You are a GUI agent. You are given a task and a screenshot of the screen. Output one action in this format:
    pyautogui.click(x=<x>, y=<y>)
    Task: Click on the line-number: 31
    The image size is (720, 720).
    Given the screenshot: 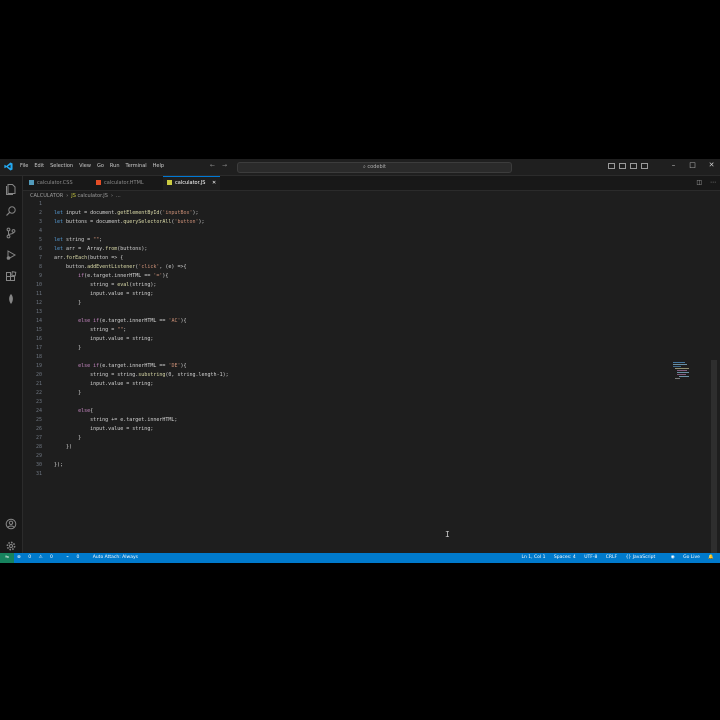 What is the action you would take?
    pyautogui.click(x=38, y=474)
    